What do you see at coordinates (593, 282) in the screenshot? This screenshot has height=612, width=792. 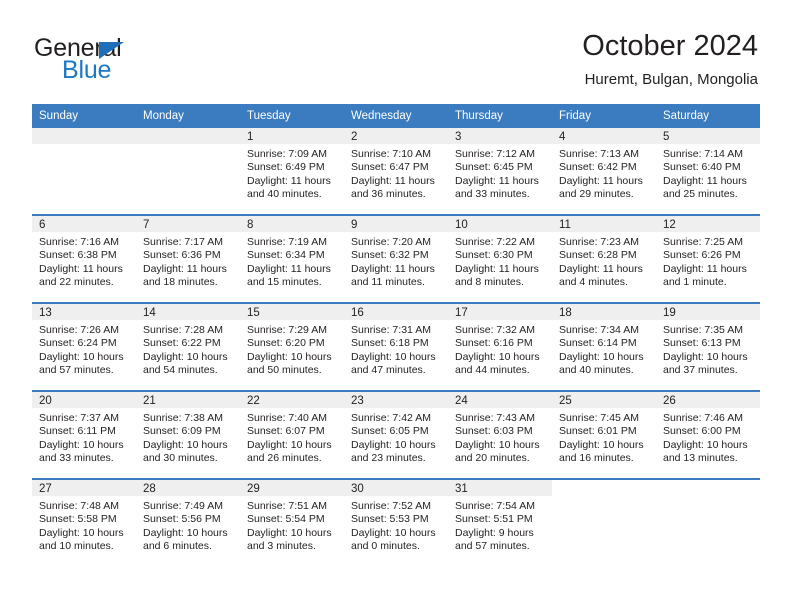 I see `daylight-text-line2: and 4 minutes.` at bounding box center [593, 282].